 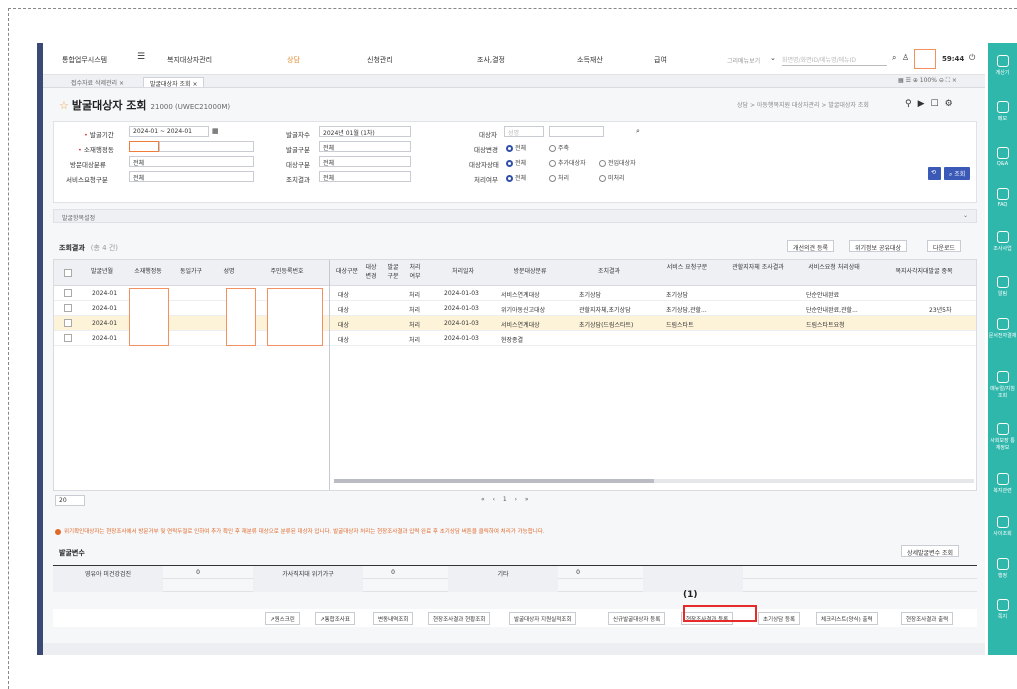 I want to click on rail-item-search: 사이조회, so click(x=1002, y=526).